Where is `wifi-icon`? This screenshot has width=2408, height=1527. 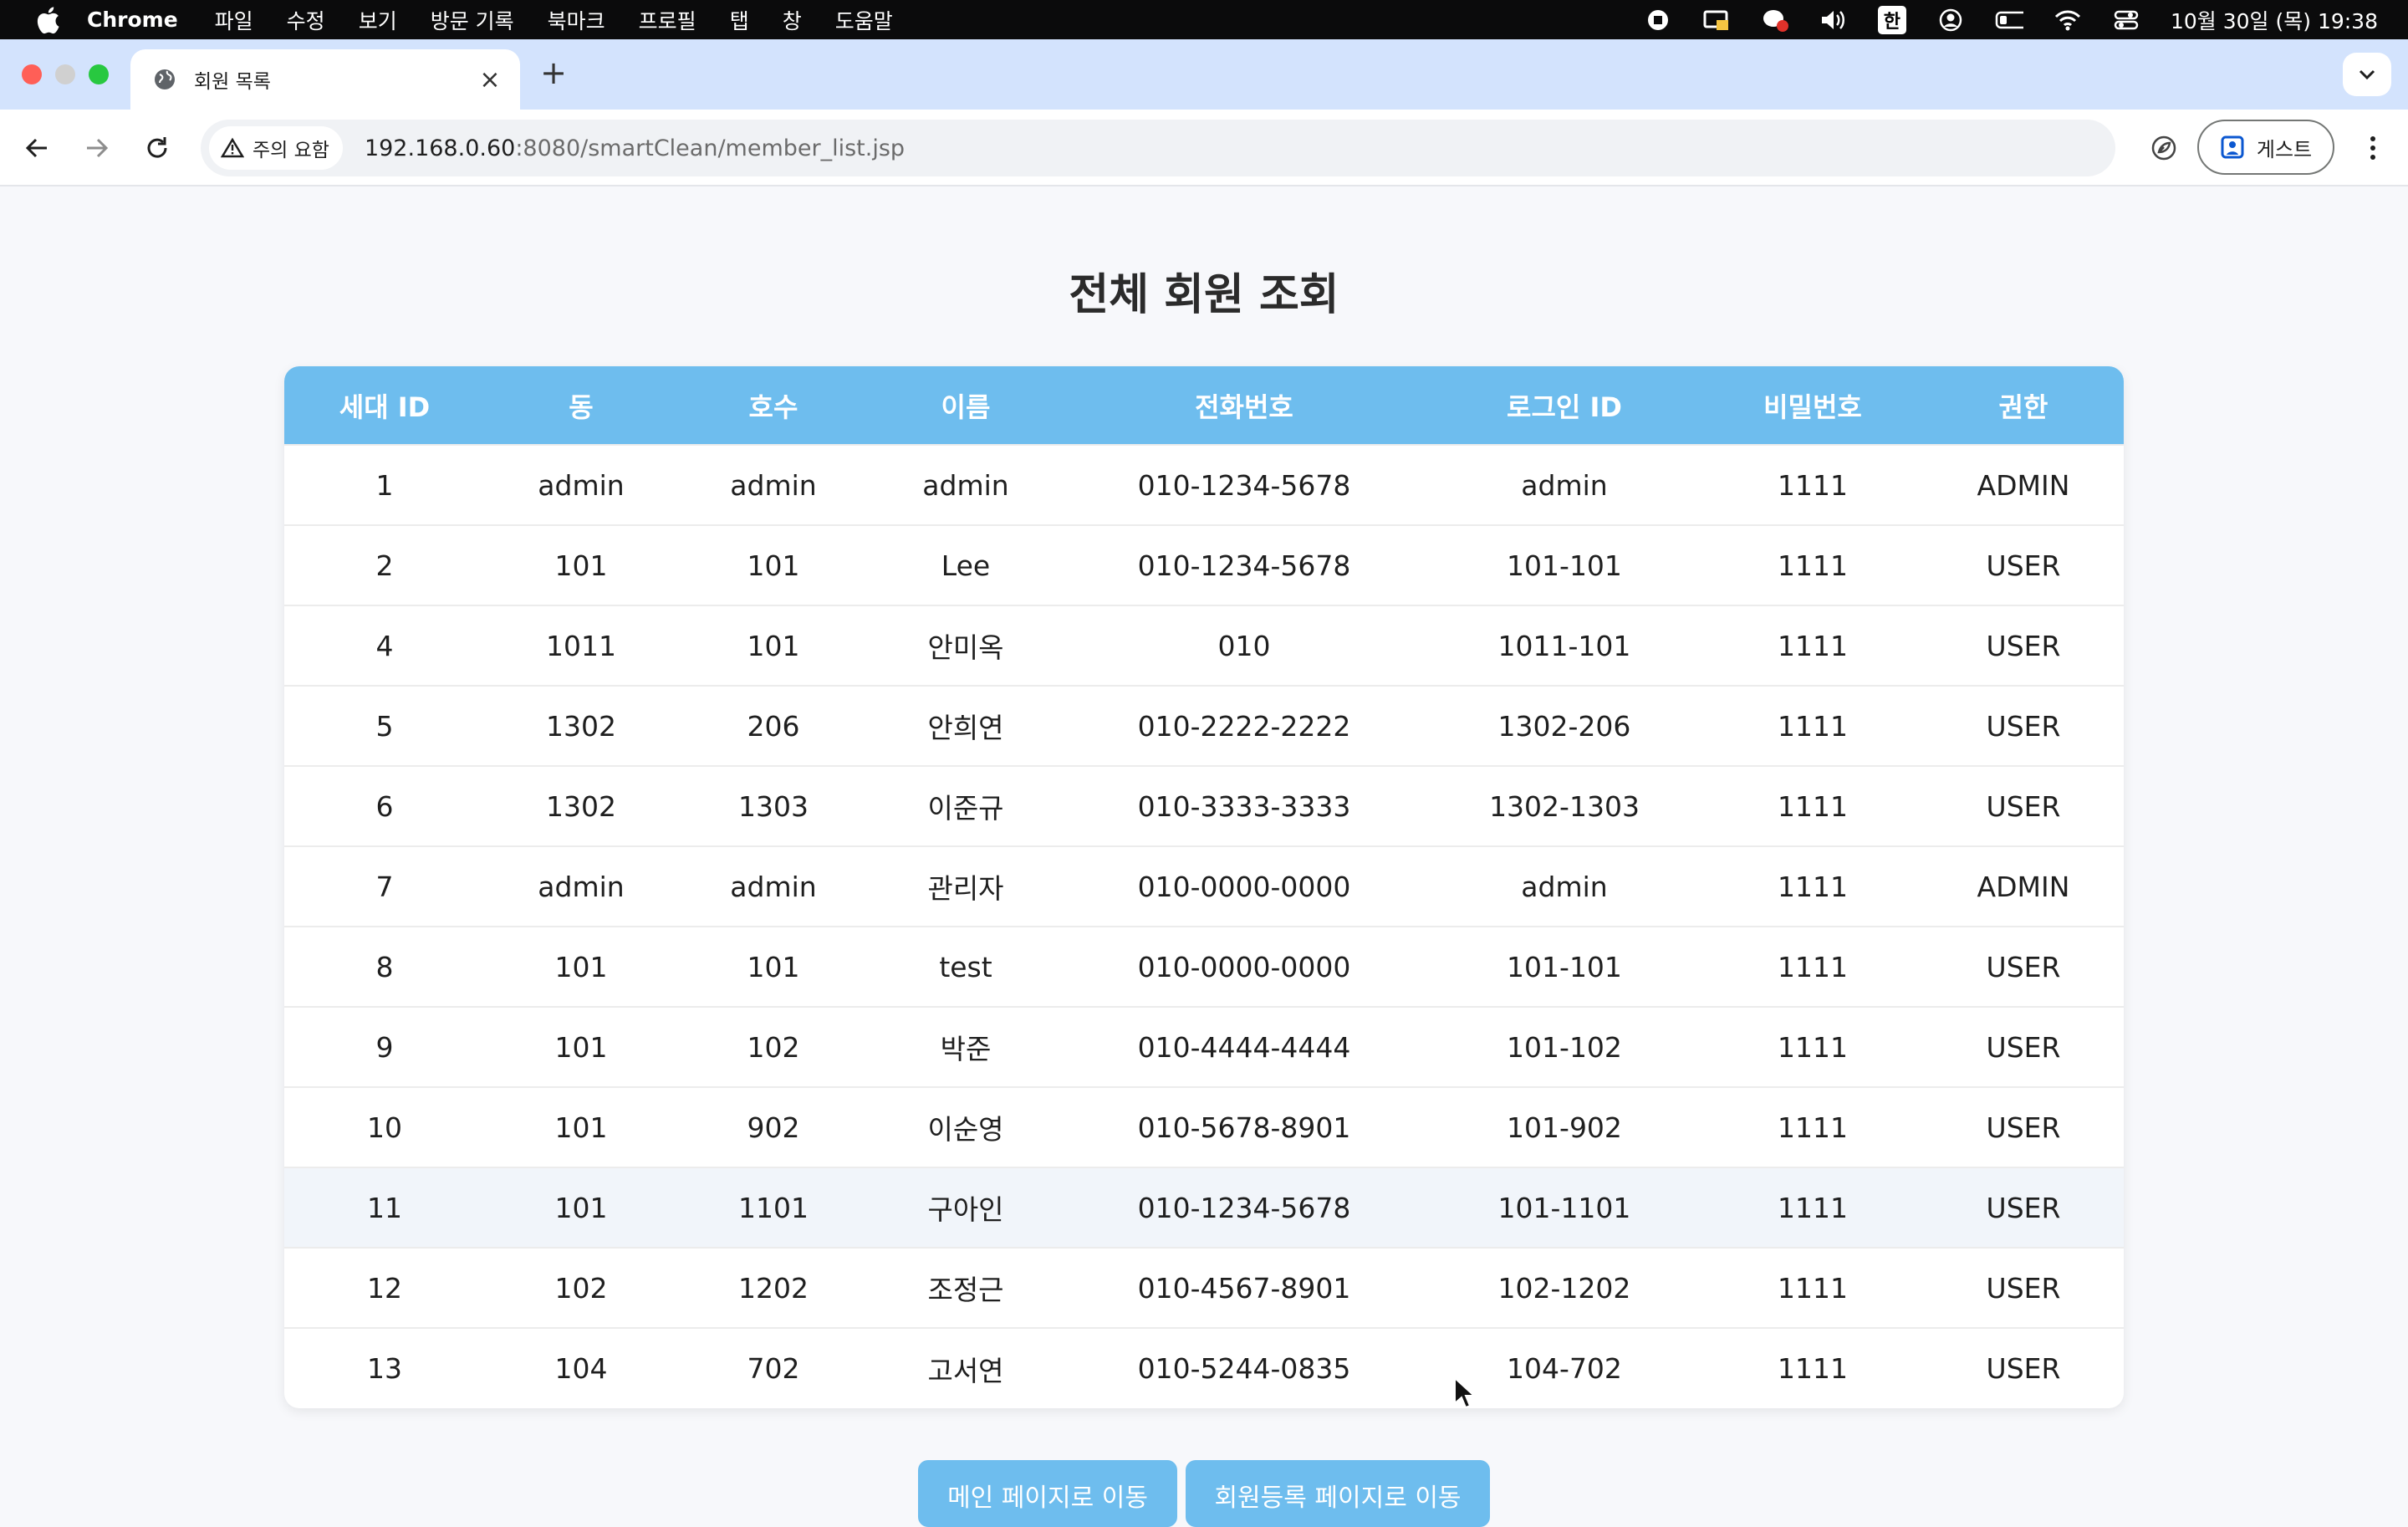
wifi-icon is located at coordinates (2068, 21).